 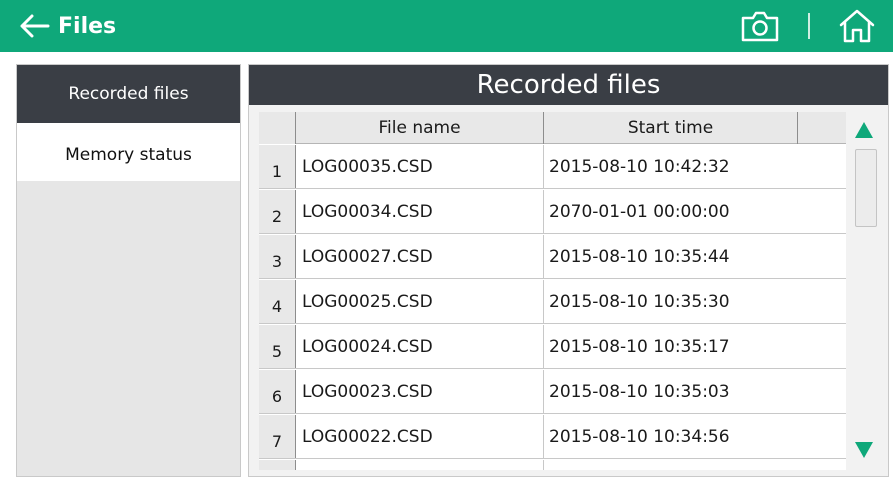 I want to click on start-time-cell: 2015-08-10 10:42:32, so click(x=639, y=166).